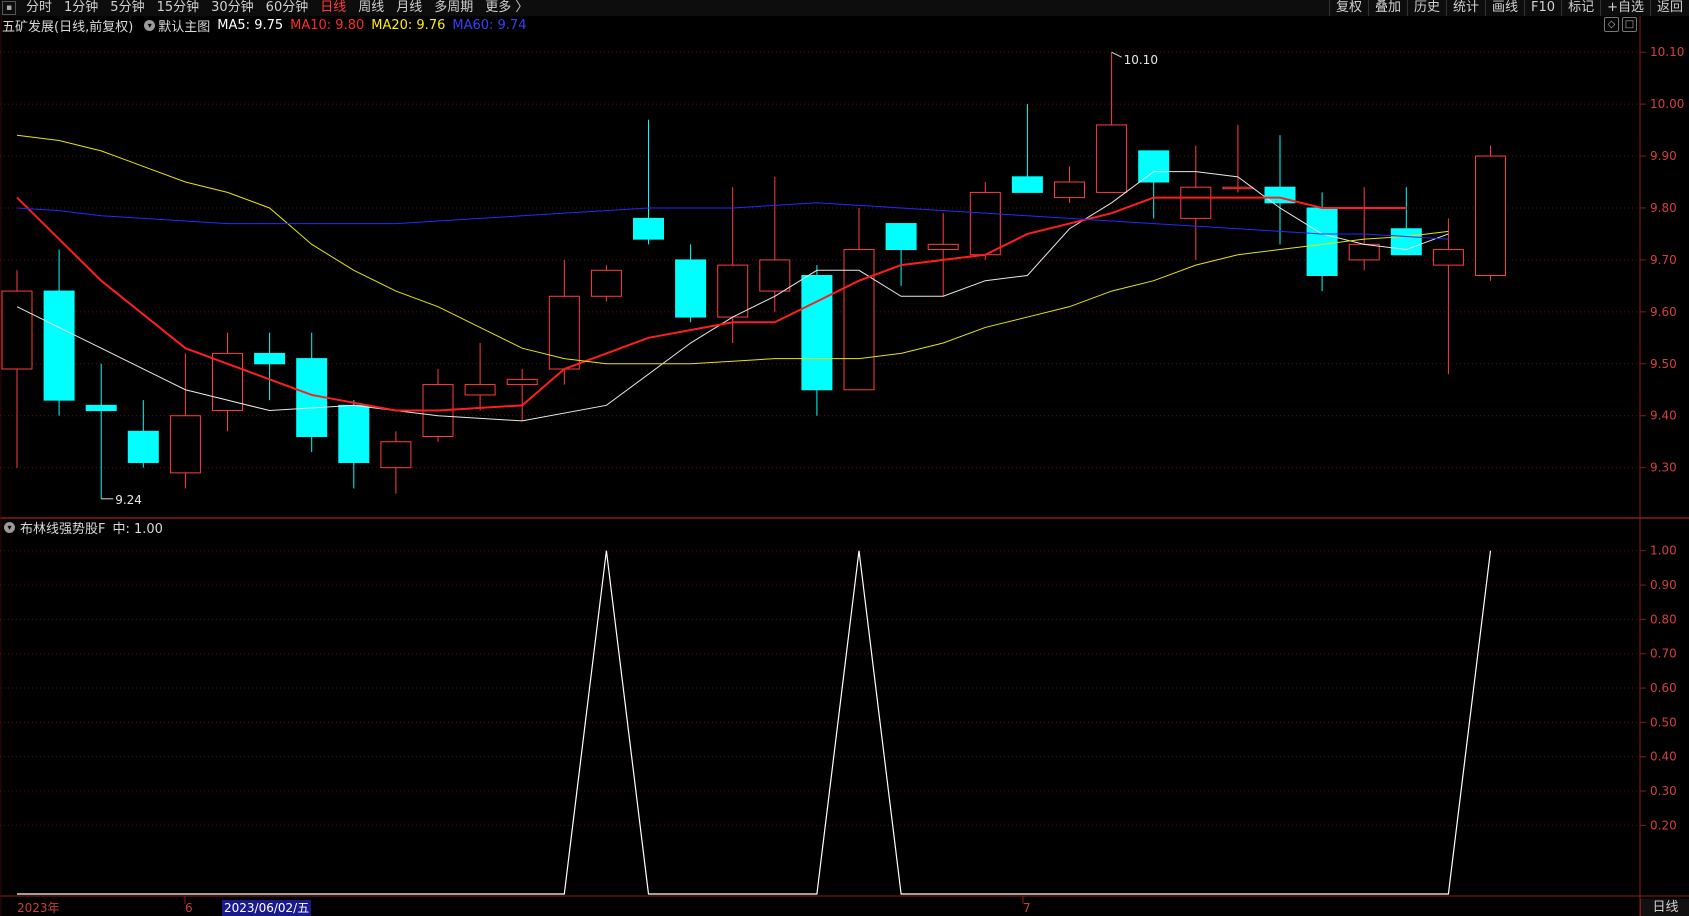 Image resolution: width=1689 pixels, height=916 pixels. What do you see at coordinates (1663, 364) in the screenshot?
I see `price-tick-label-6: 9.50` at bounding box center [1663, 364].